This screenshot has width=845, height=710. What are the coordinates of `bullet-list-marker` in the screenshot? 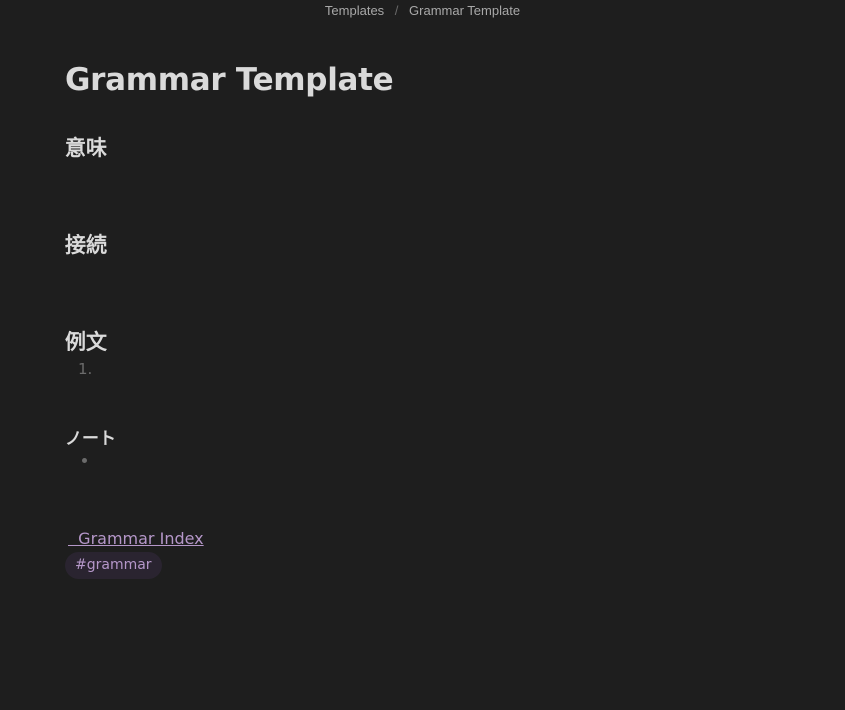 It's located at (84, 460).